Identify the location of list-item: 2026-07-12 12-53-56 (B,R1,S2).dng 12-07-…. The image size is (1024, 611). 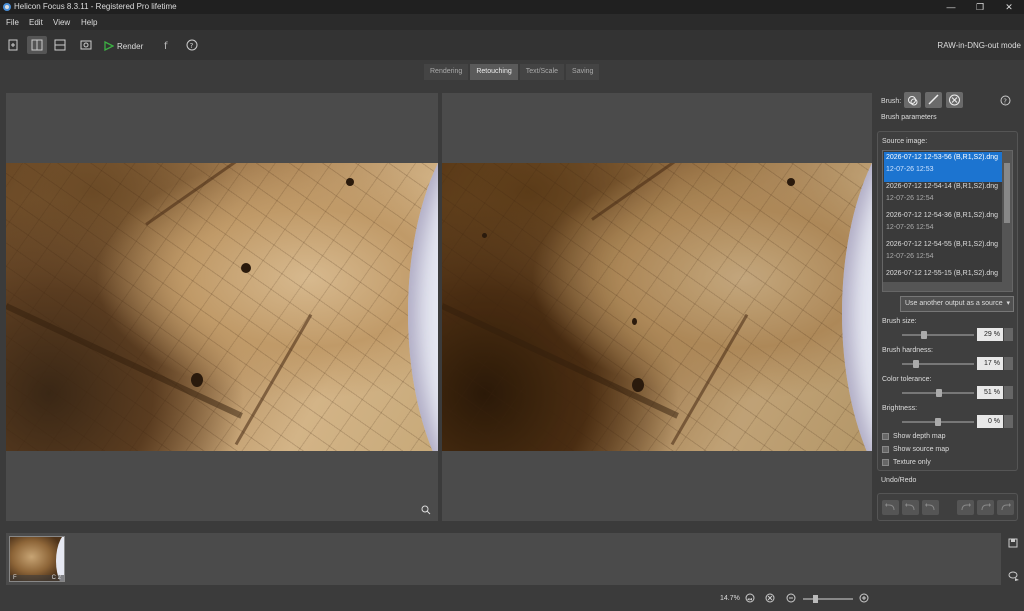
(943, 167).